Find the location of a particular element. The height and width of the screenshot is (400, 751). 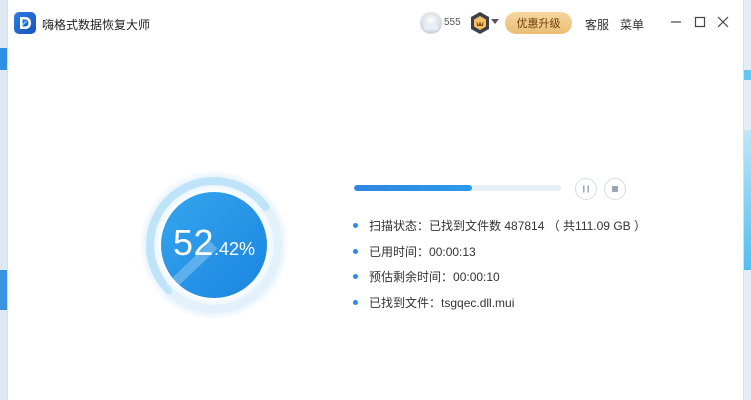

scan-progress-fill is located at coordinates (413, 188).